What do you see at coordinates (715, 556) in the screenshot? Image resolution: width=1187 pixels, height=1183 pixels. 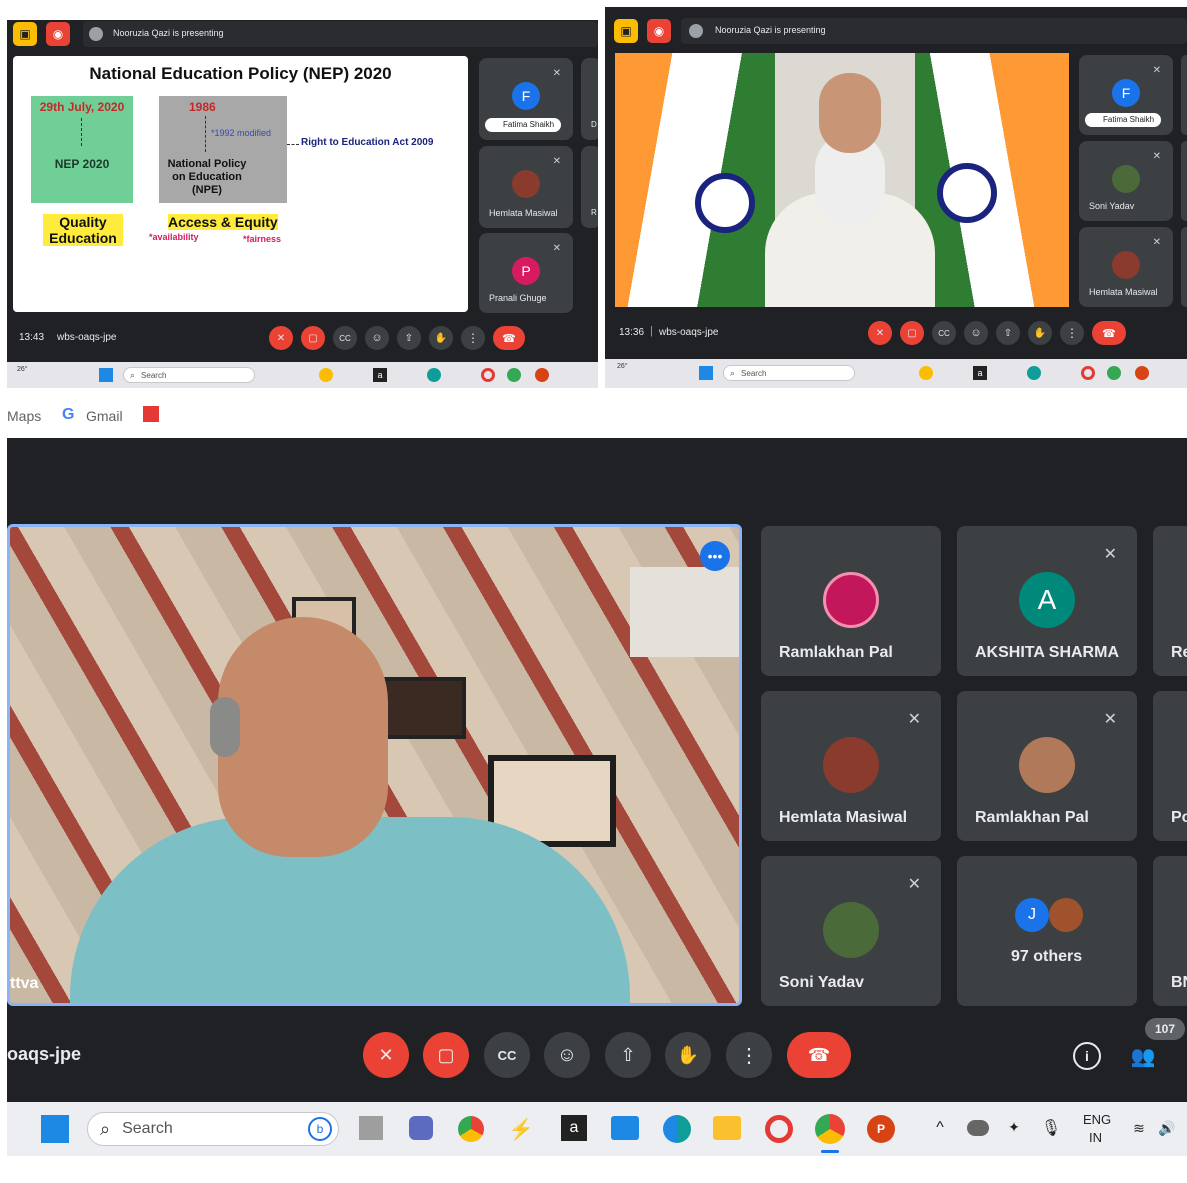 I see `more-options-icon: •••` at bounding box center [715, 556].